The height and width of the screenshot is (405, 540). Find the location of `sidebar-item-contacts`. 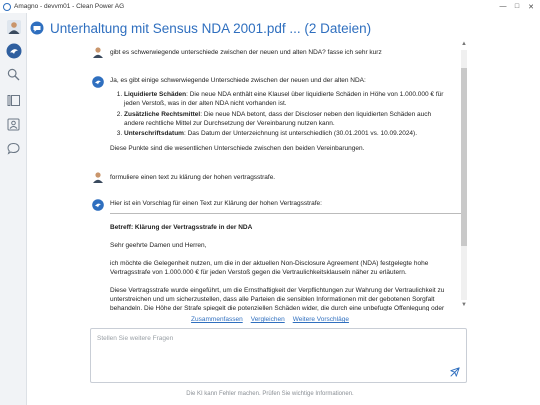

sidebar-item-contacts is located at coordinates (13, 124).